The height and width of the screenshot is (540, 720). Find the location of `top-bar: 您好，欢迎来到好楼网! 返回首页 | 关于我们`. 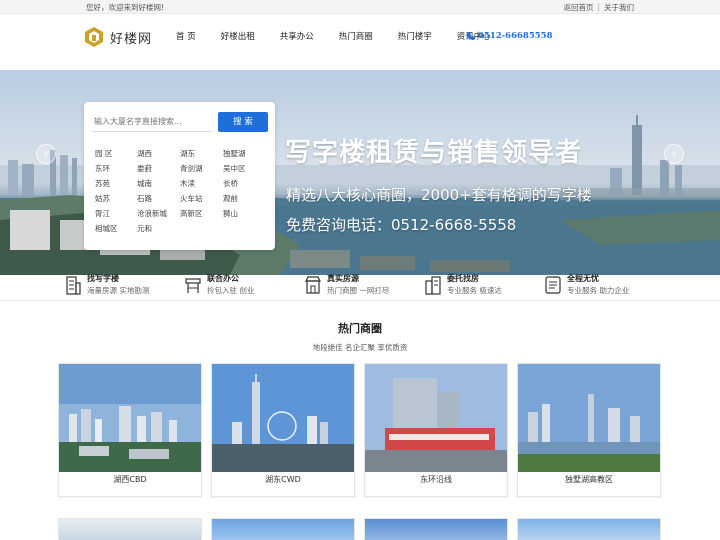

top-bar: 您好，欢迎来到好楼网! 返回首页 | 关于我们 is located at coordinates (360, 7).